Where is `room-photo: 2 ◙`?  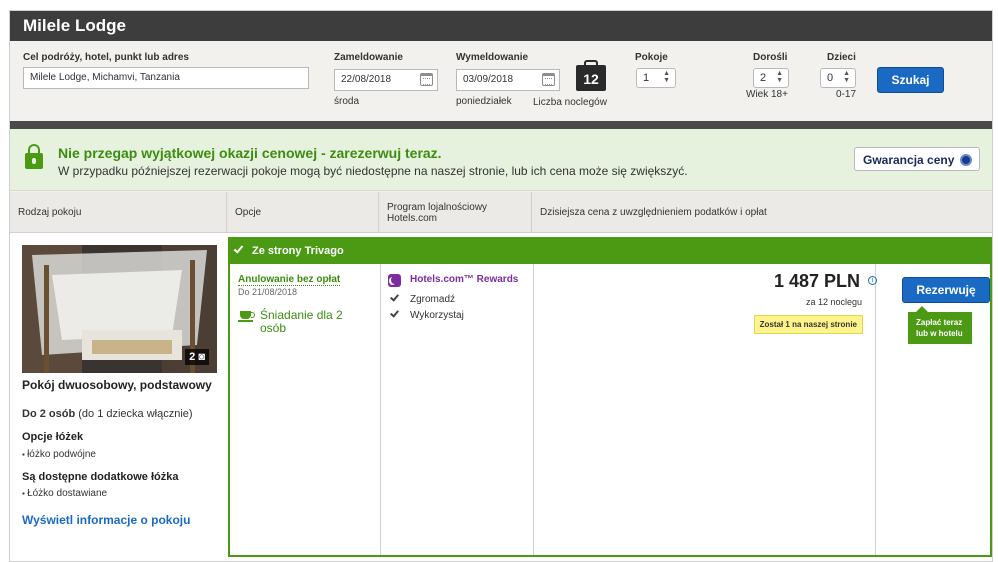 room-photo: 2 ◙ is located at coordinates (119, 309).